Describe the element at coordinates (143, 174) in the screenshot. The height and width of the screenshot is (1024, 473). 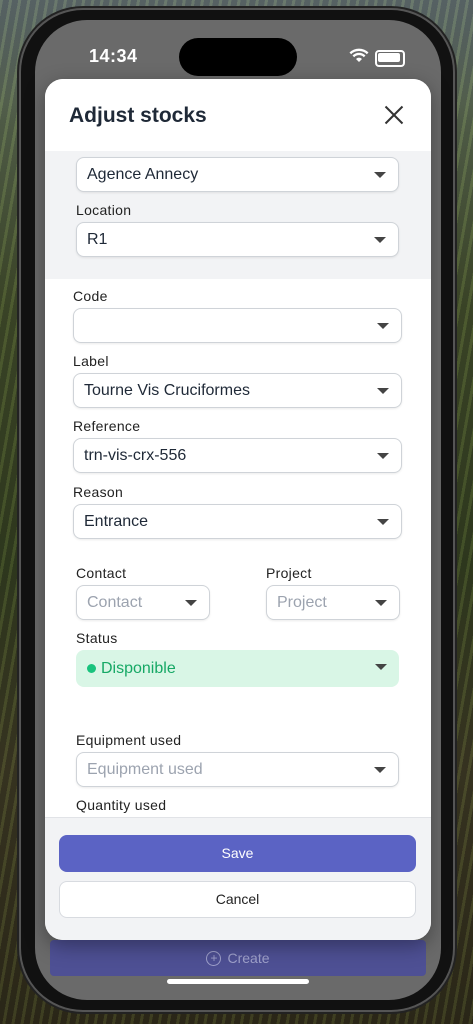
I see `agency-value: Agence Annecy` at that location.